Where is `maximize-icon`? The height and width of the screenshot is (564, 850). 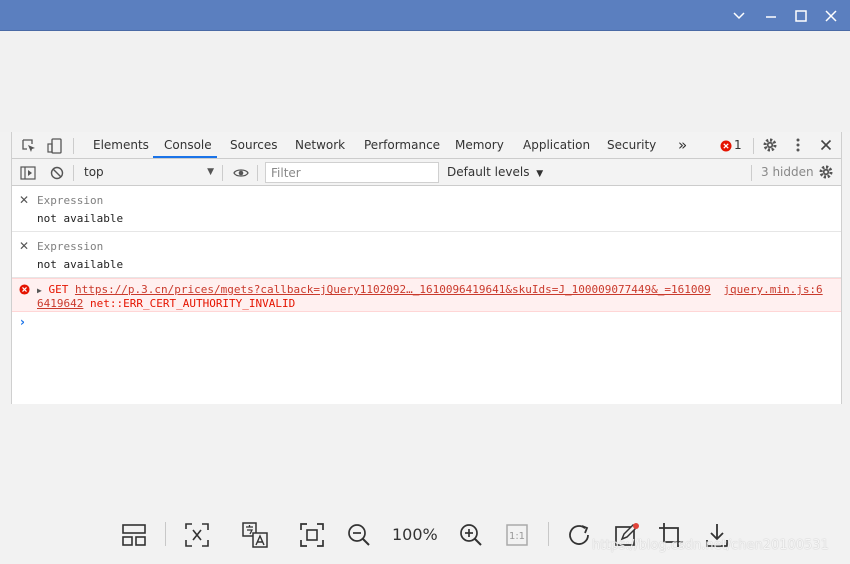
maximize-icon is located at coordinates (801, 16).